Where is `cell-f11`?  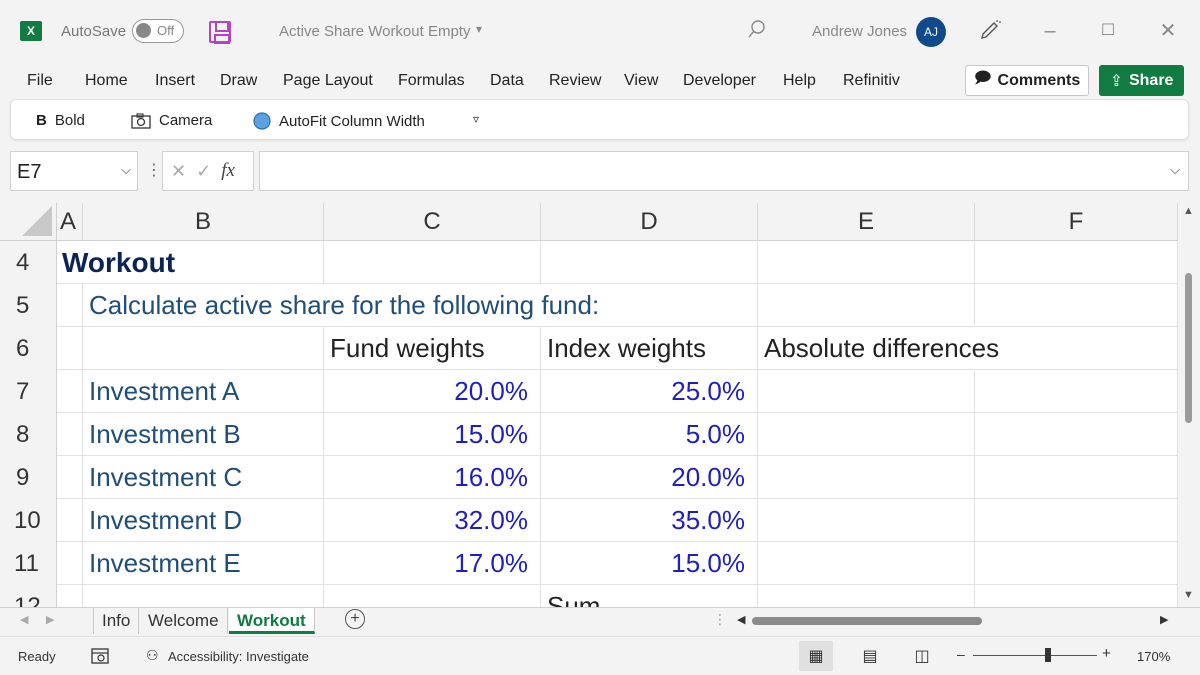
cell-f11 is located at coordinates (1076, 563).